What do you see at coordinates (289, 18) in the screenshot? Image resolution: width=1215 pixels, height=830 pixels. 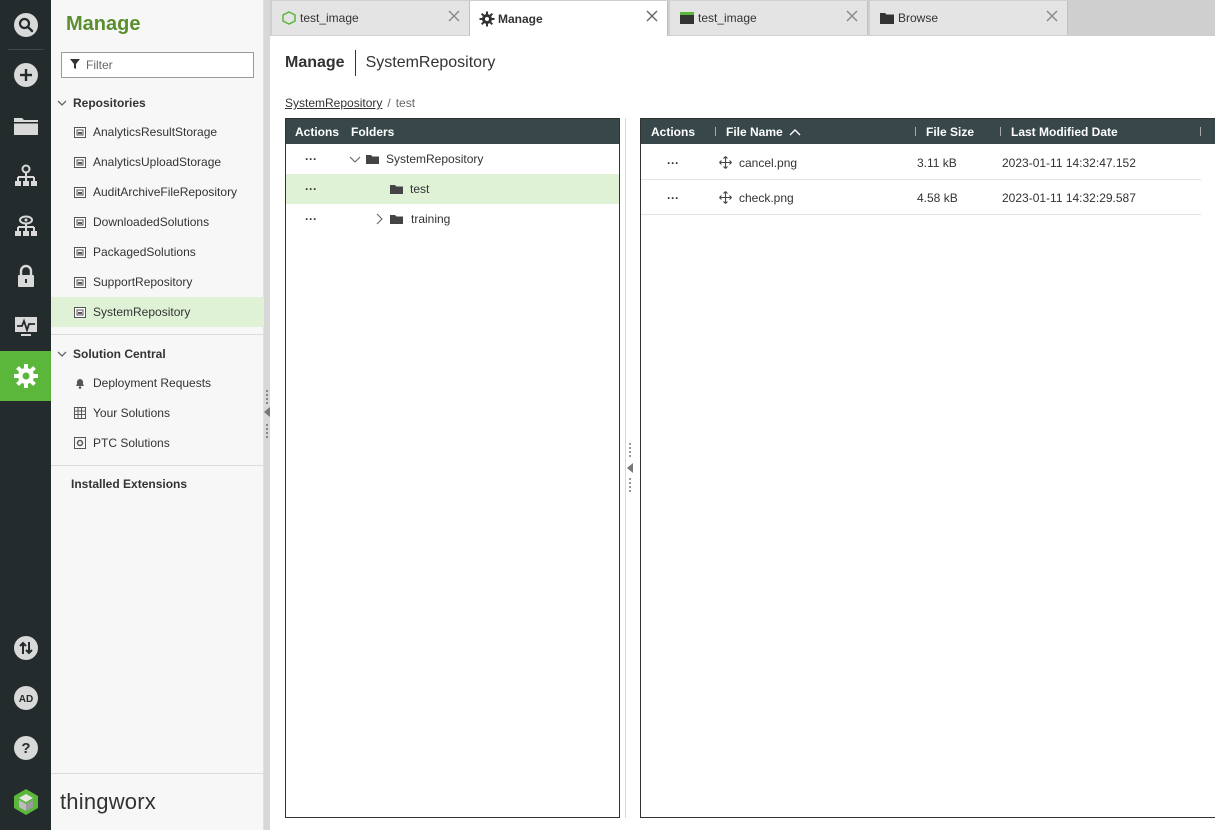 I see `thing-hex-icon` at bounding box center [289, 18].